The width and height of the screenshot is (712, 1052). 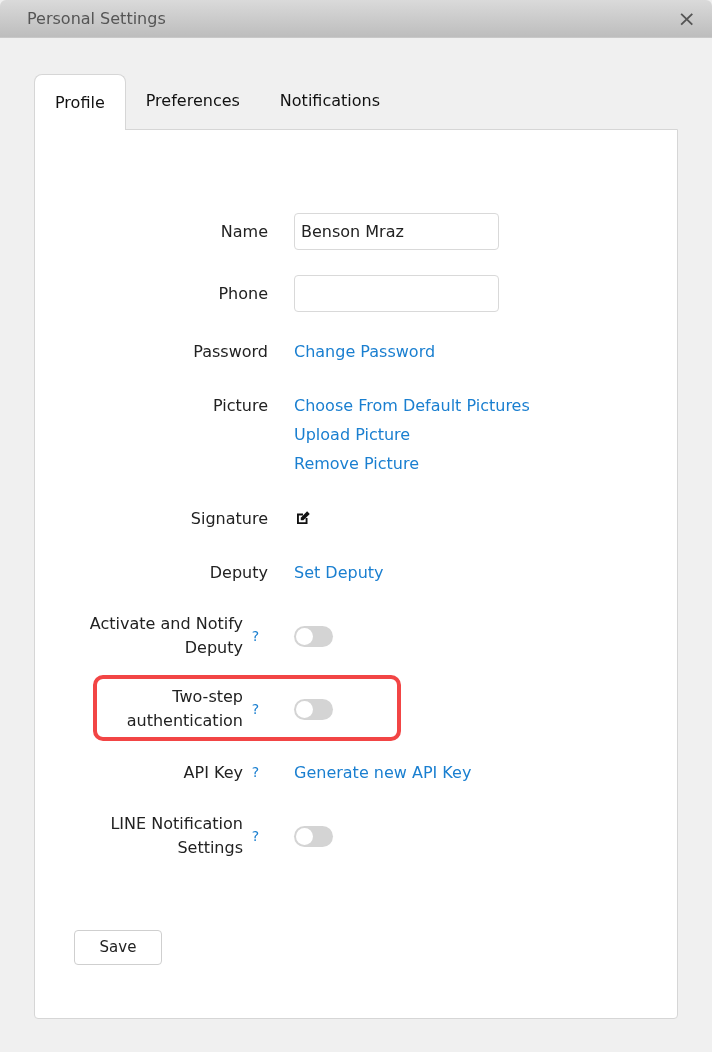 What do you see at coordinates (230, 352) in the screenshot?
I see `field-label: Password` at bounding box center [230, 352].